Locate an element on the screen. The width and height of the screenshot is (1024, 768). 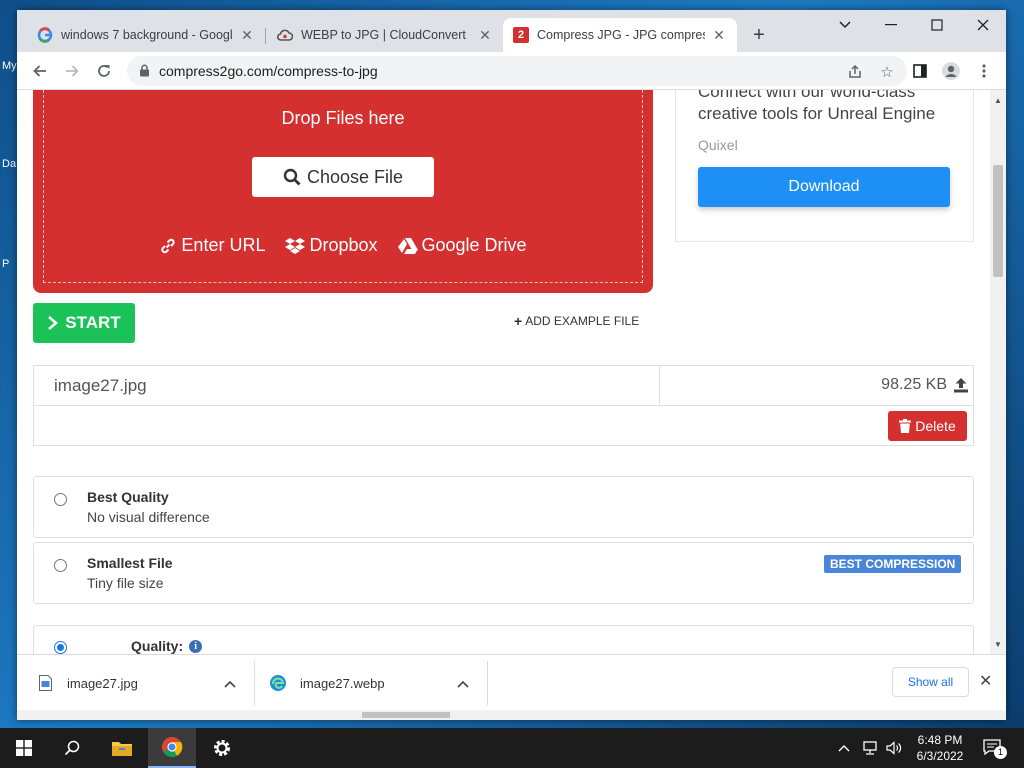
avatar-icon is located at coordinates (951, 71).